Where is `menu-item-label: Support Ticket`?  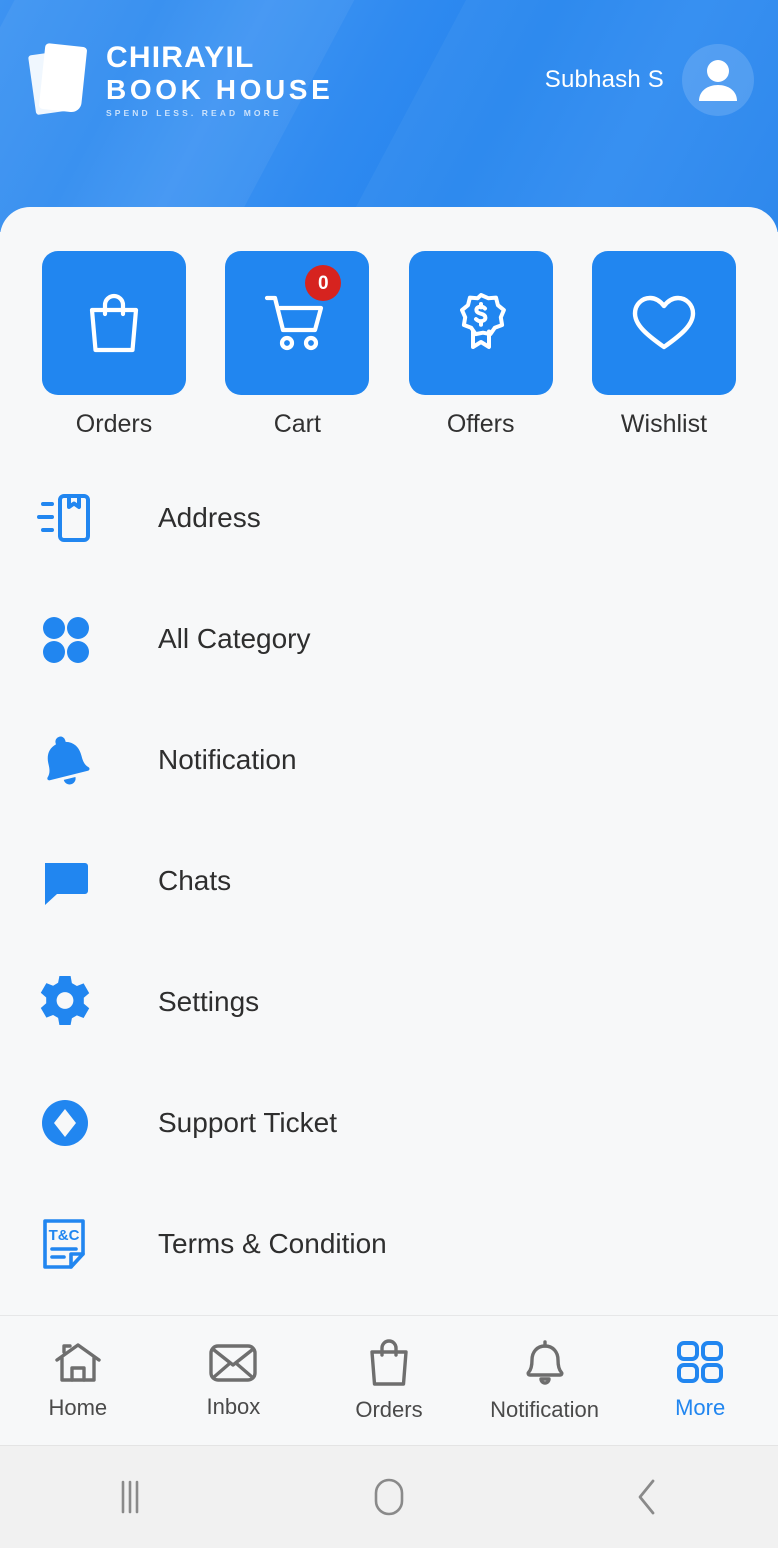 menu-item-label: Support Ticket is located at coordinates (247, 1122).